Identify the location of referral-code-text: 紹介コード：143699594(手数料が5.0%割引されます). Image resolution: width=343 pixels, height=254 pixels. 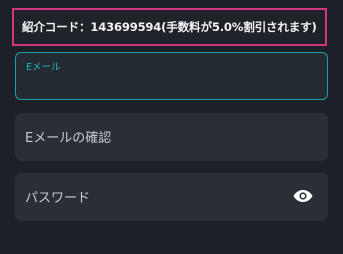
(169, 27).